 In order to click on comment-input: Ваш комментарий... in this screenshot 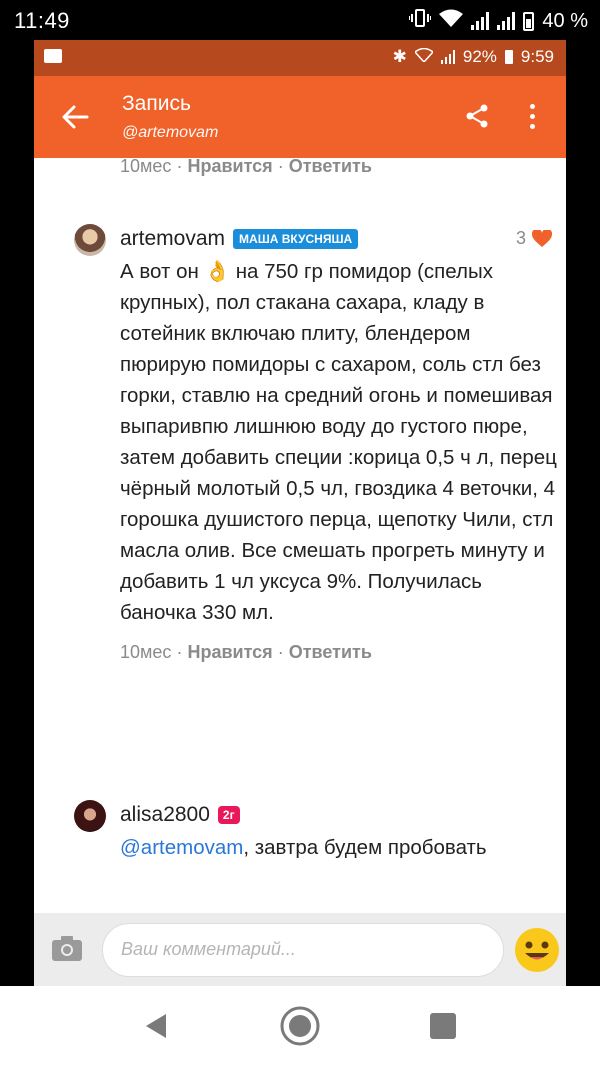, I will do `click(303, 950)`.